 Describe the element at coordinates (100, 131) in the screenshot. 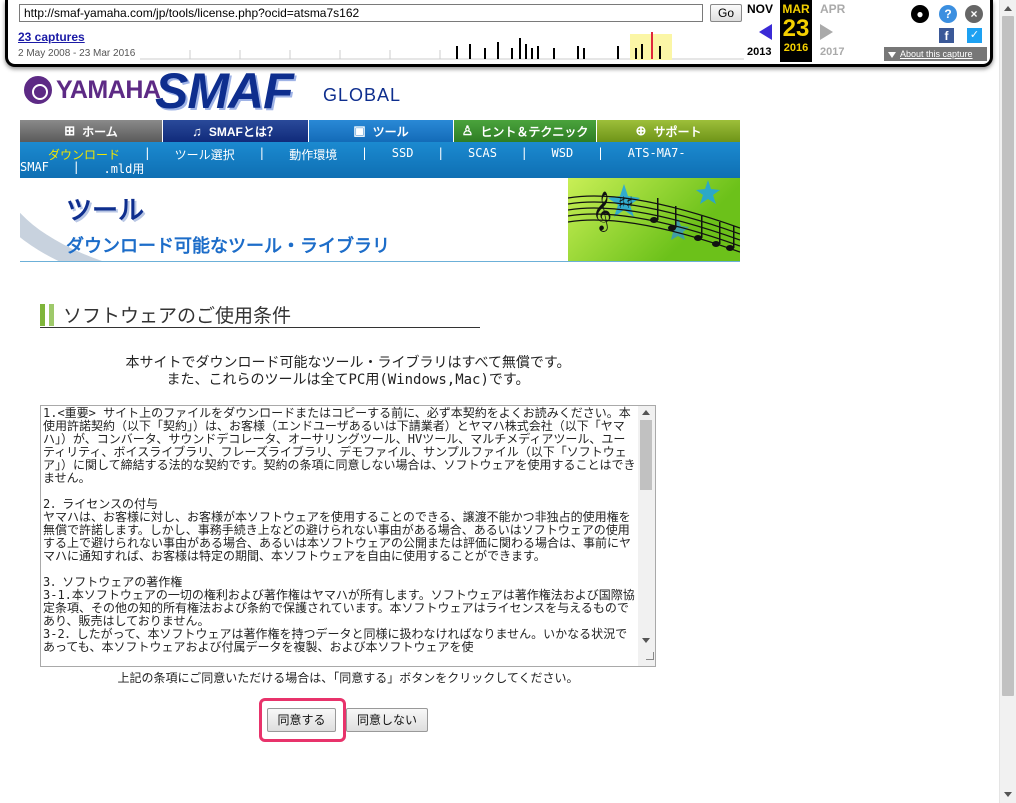

I see `tab-home-label: ホーム` at that location.